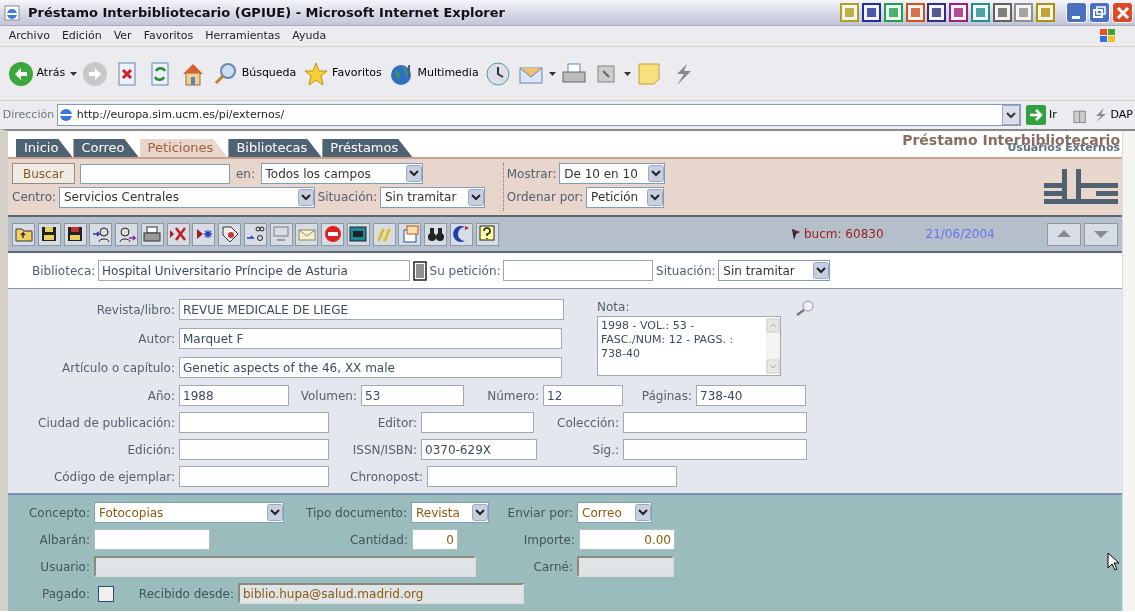 This screenshot has width=1135, height=612. What do you see at coordinates (625, 197) in the screenshot?
I see `sort-select: Petición` at bounding box center [625, 197].